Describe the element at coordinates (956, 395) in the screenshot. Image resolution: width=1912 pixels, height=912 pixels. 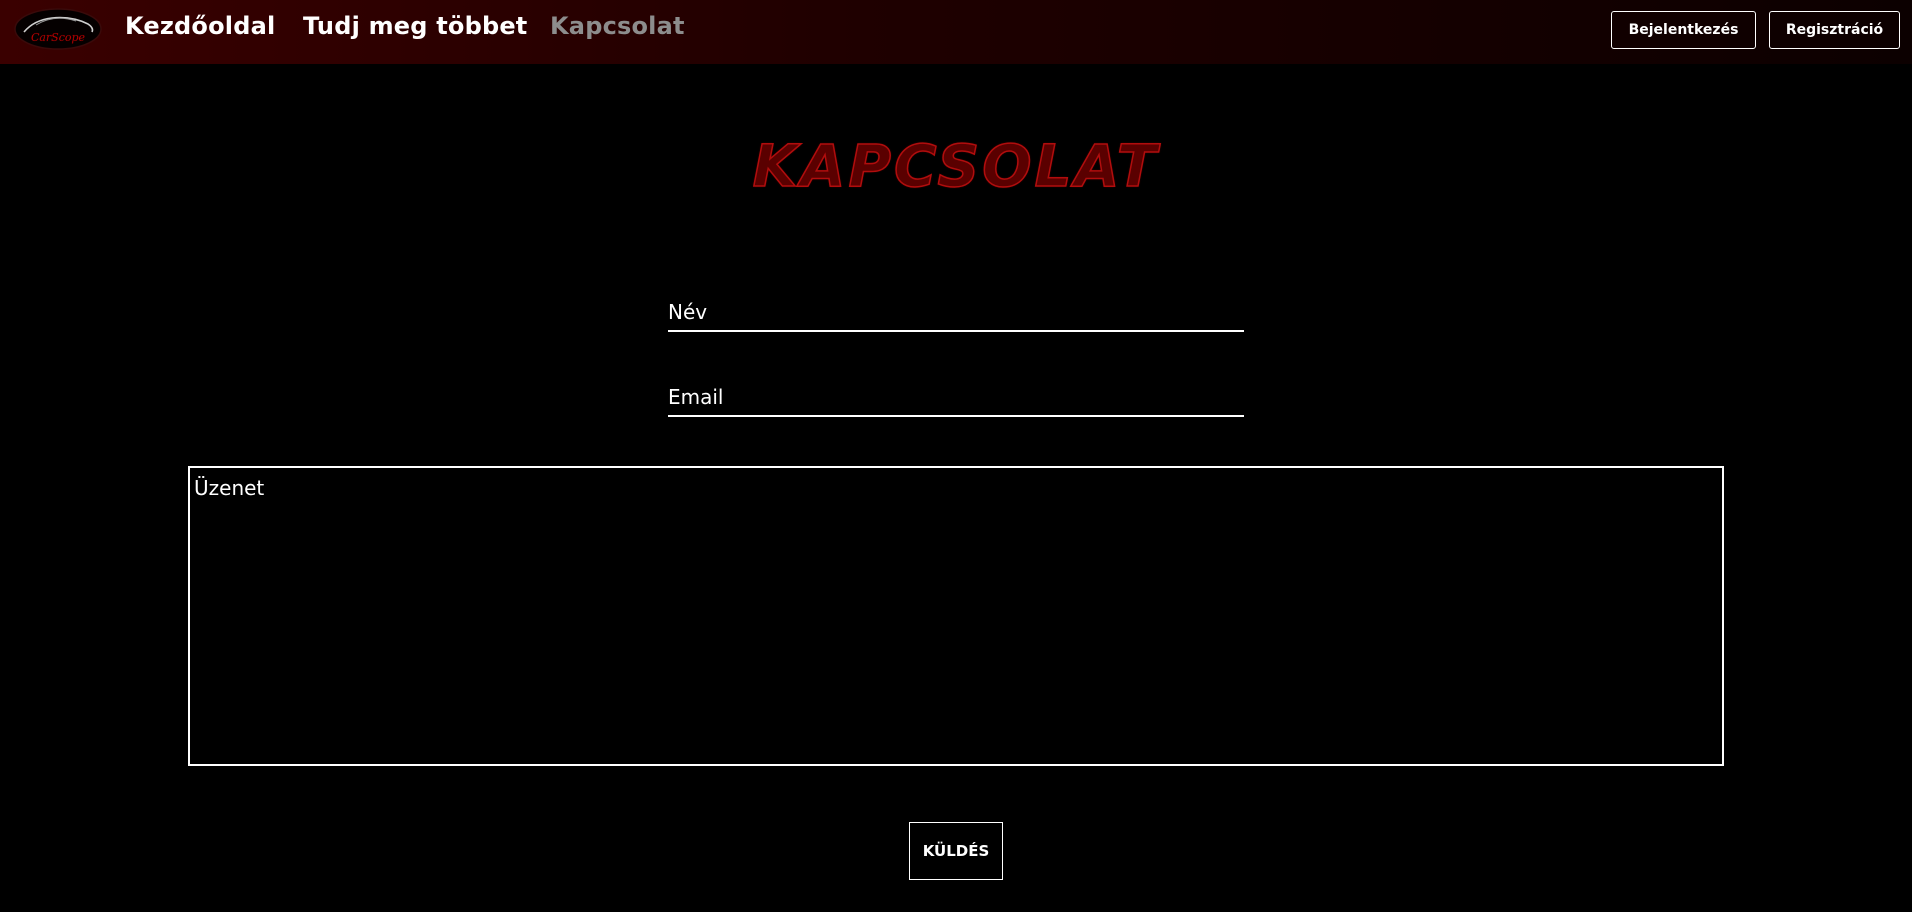
I see `email-field` at that location.